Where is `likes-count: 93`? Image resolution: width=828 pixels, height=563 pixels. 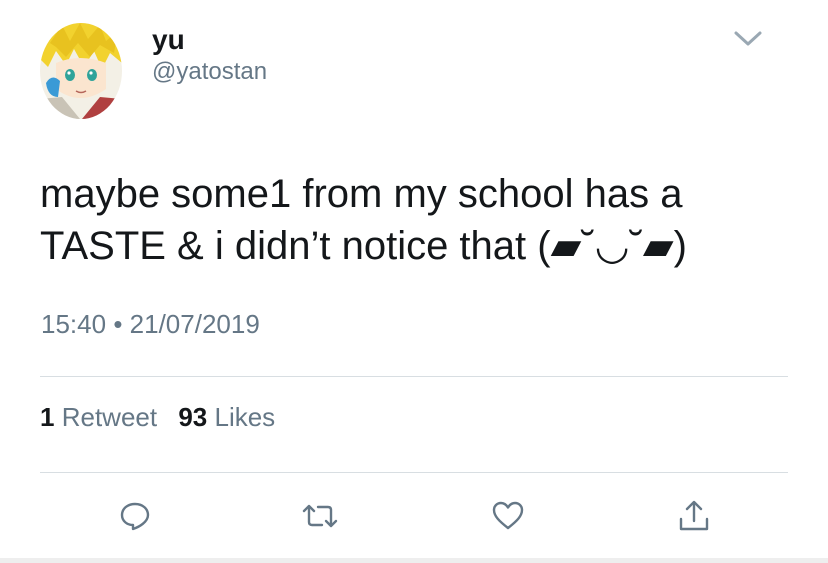
likes-count: 93 is located at coordinates (193, 417).